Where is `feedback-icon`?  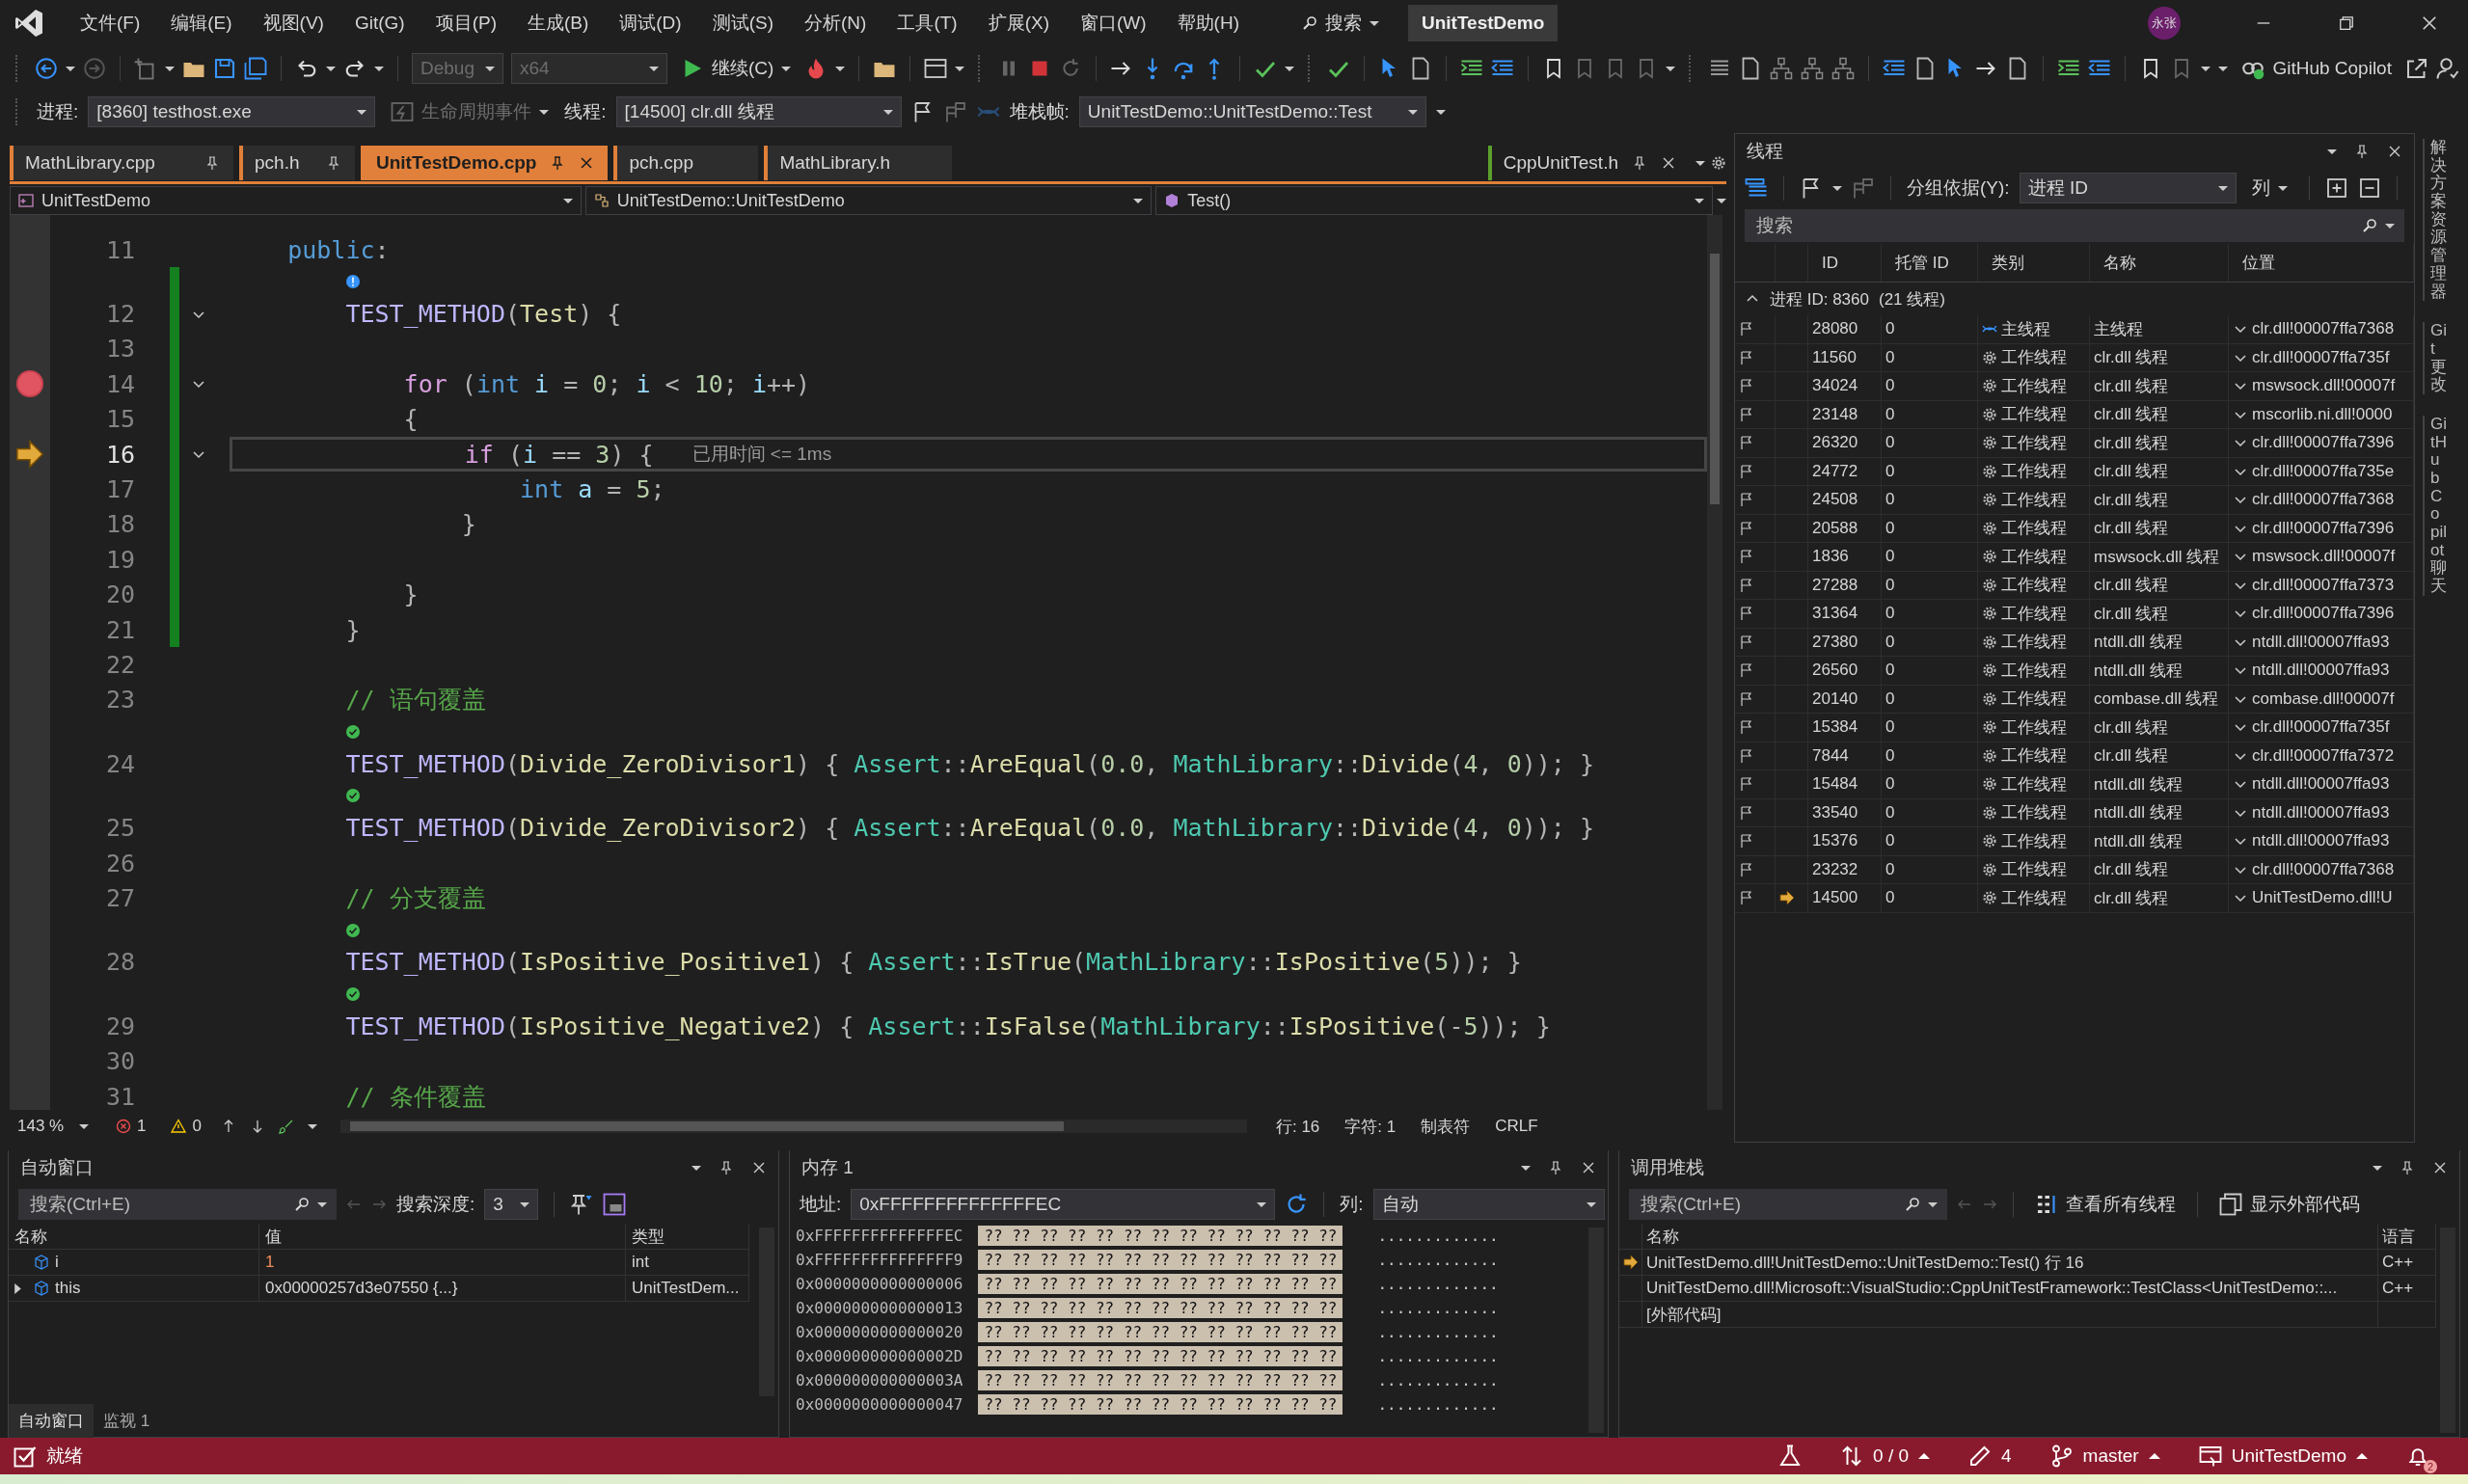 feedback-icon is located at coordinates (2447, 68).